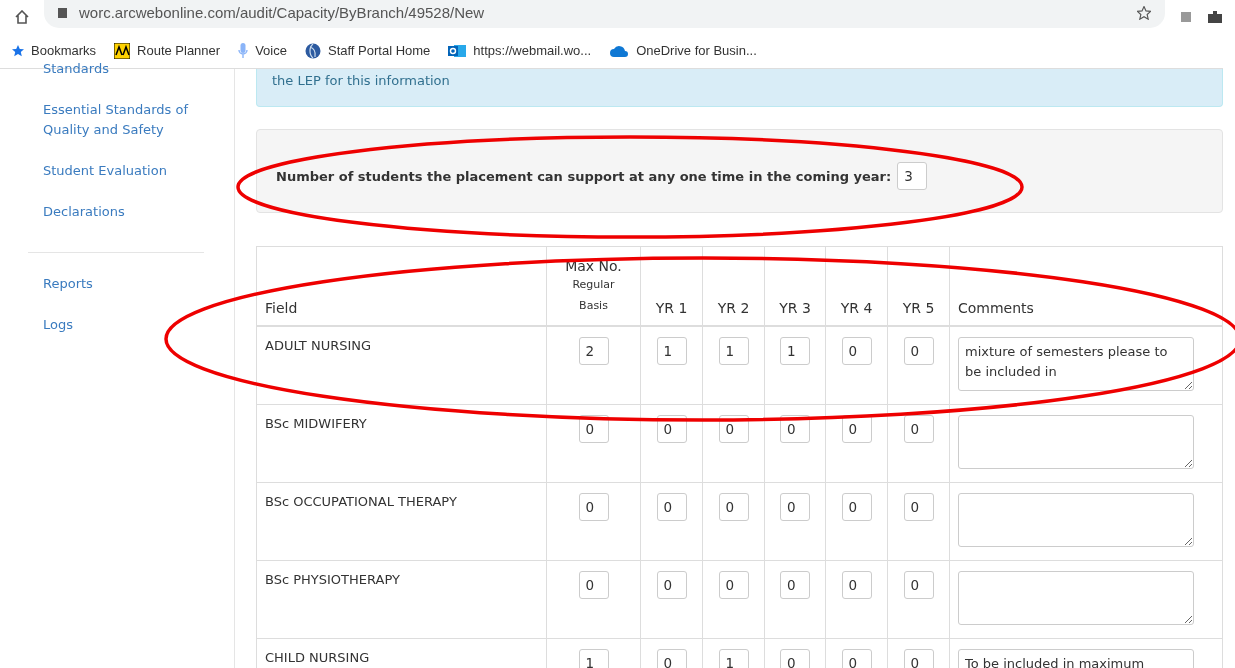 This screenshot has height=668, width=1235. Describe the element at coordinates (122, 50) in the screenshot. I see `logo-icon` at that location.